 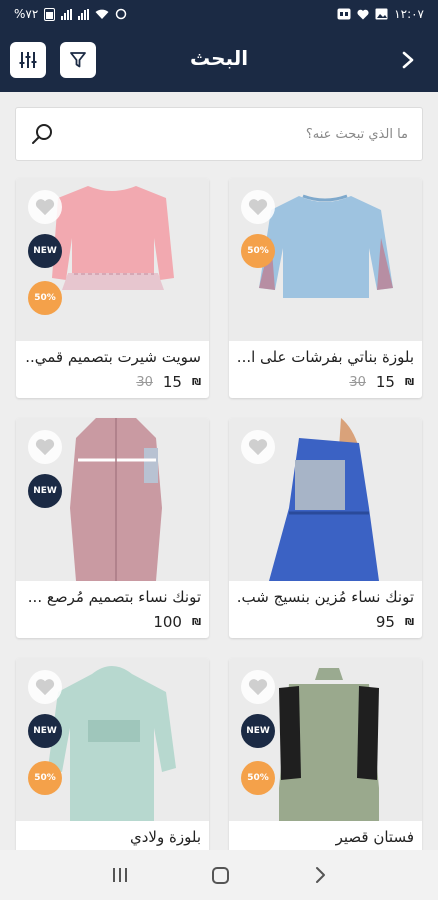 What do you see at coordinates (102, 14) in the screenshot?
I see `wifi-icon` at bounding box center [102, 14].